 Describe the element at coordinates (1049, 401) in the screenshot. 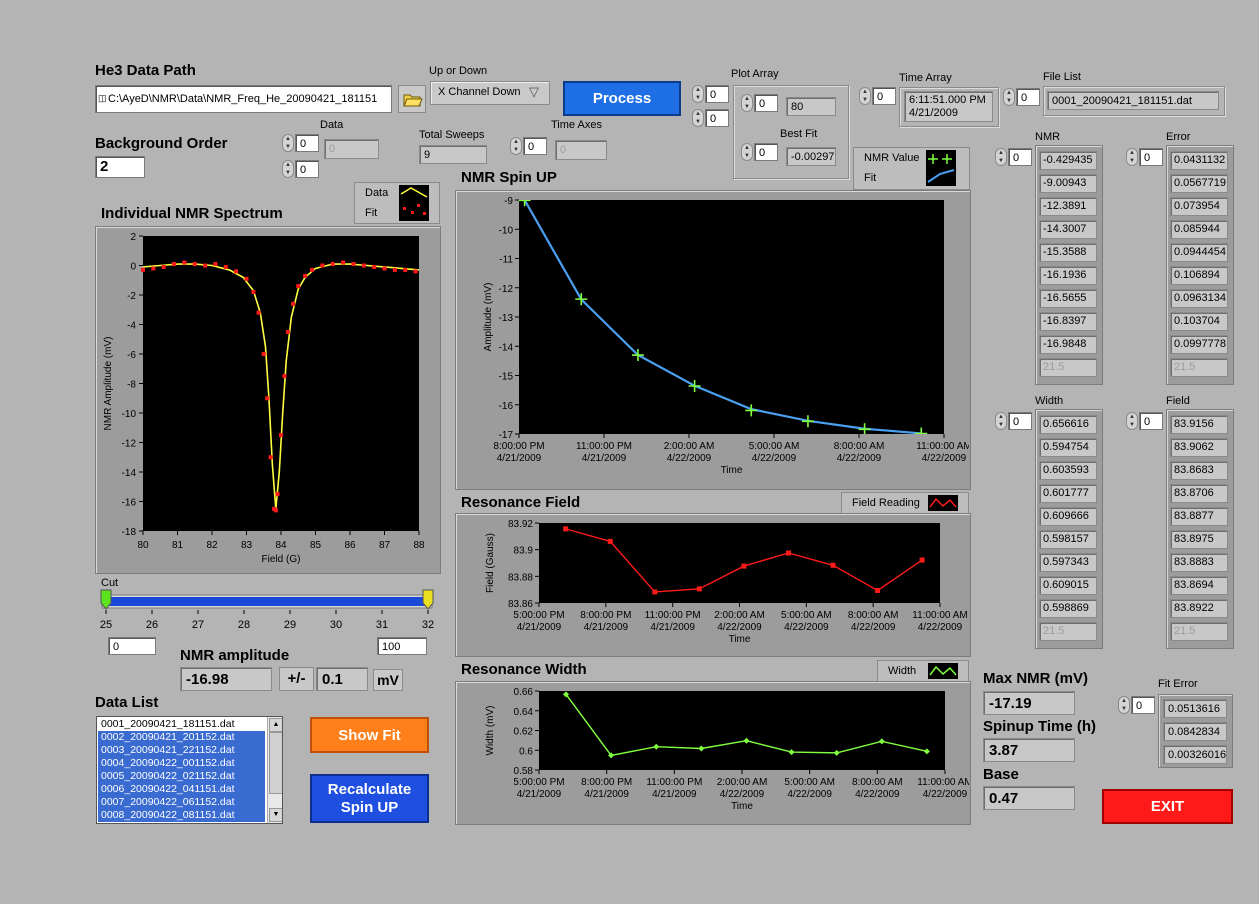

I see `width-col-label: Width` at that location.